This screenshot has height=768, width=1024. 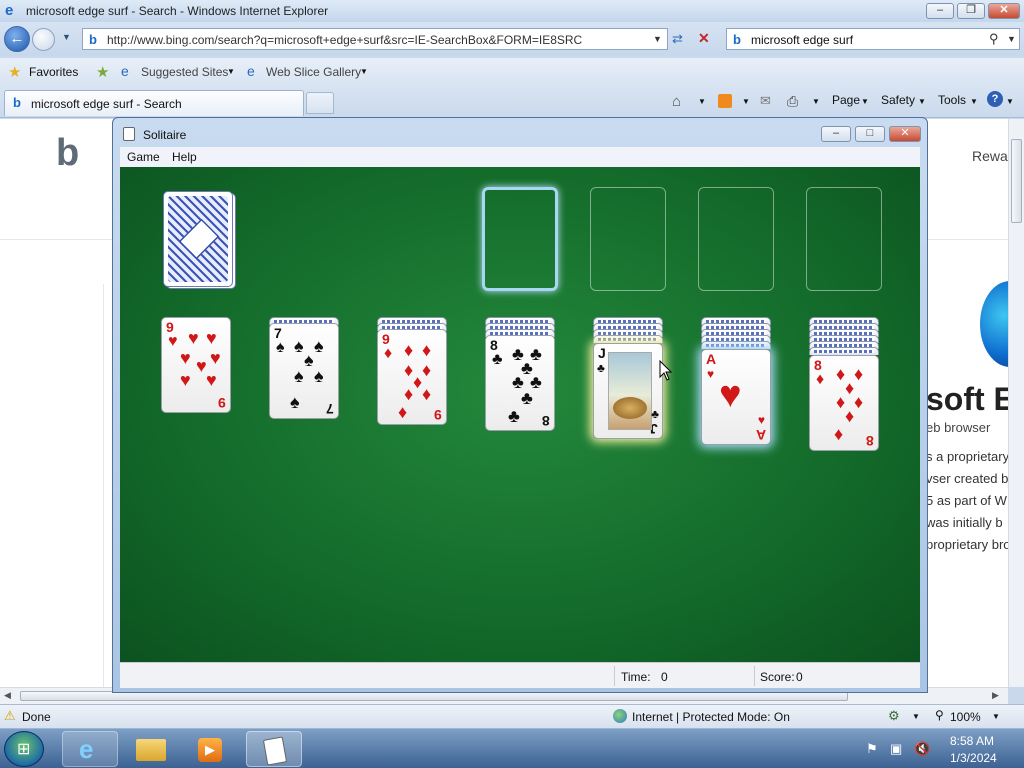 I want to click on taskbar-internet-explorer: e, so click(x=90, y=749).